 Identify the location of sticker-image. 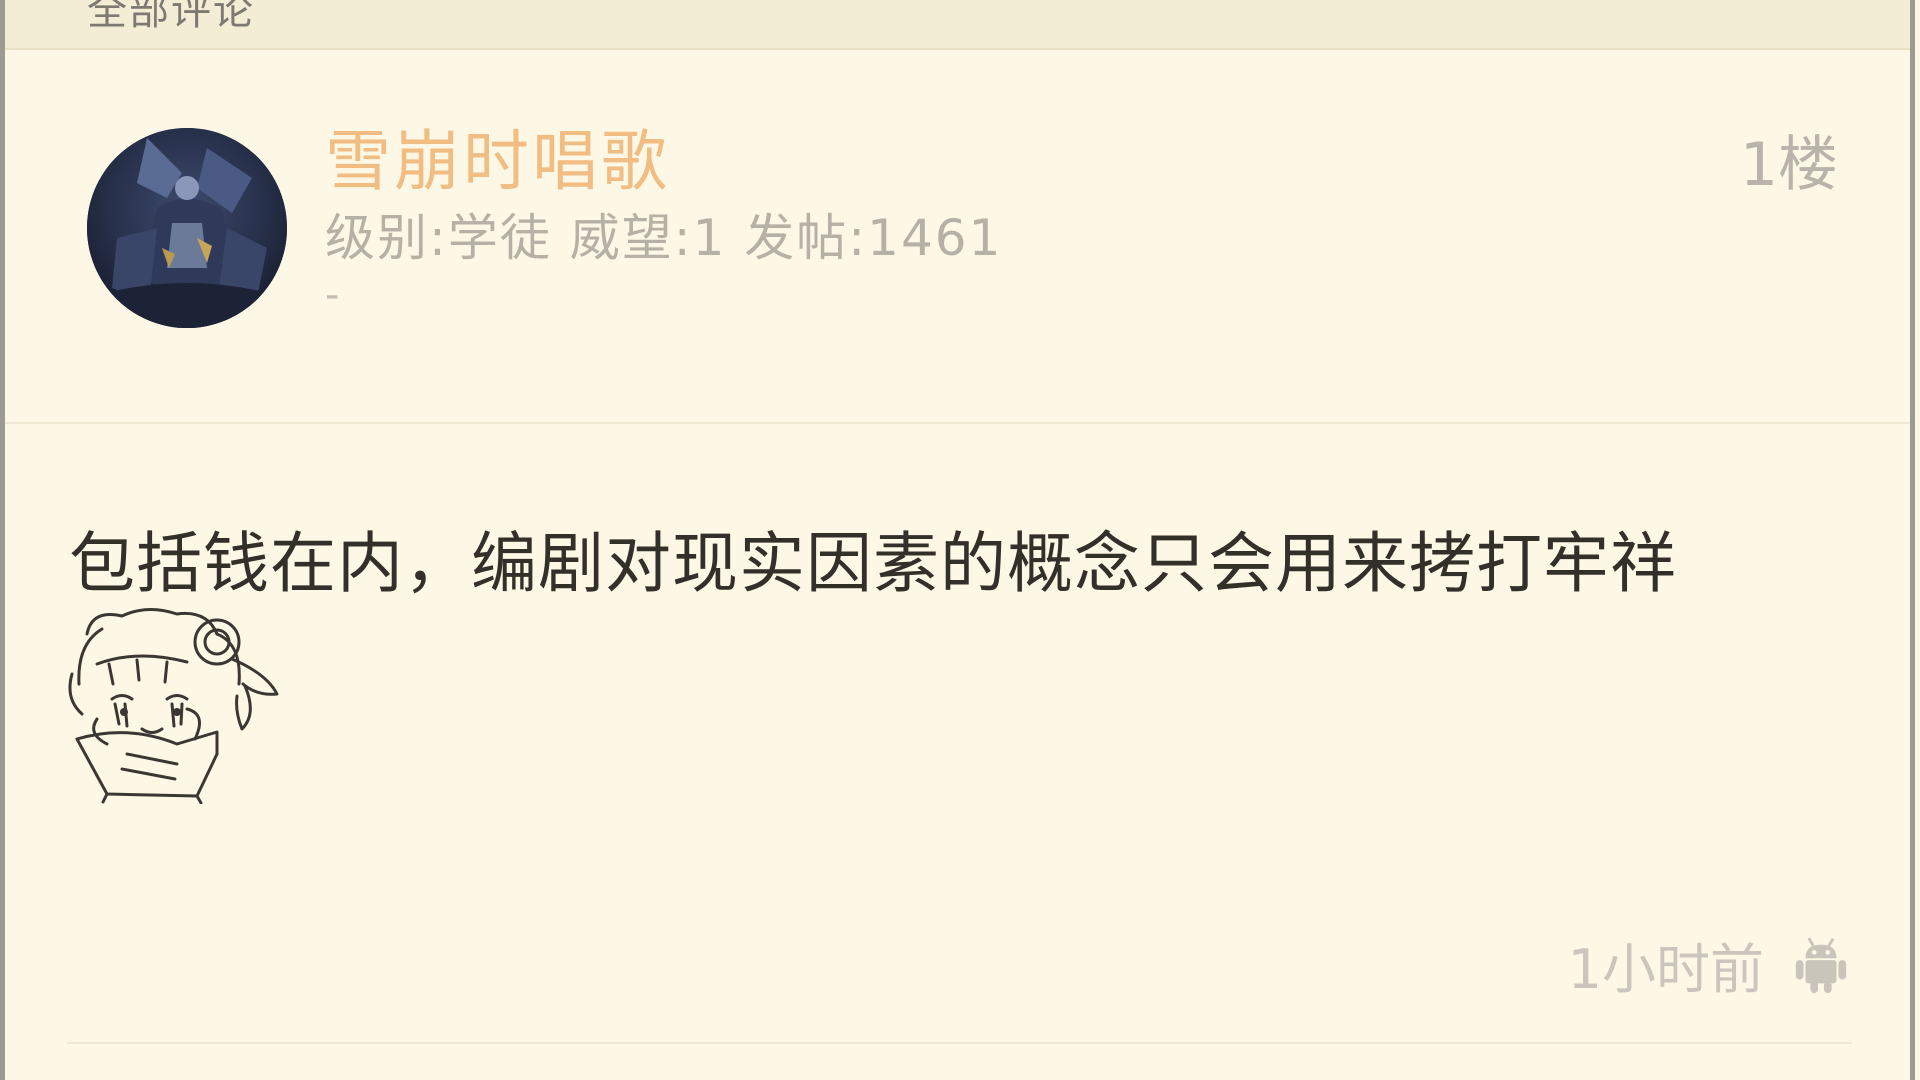
(173, 706).